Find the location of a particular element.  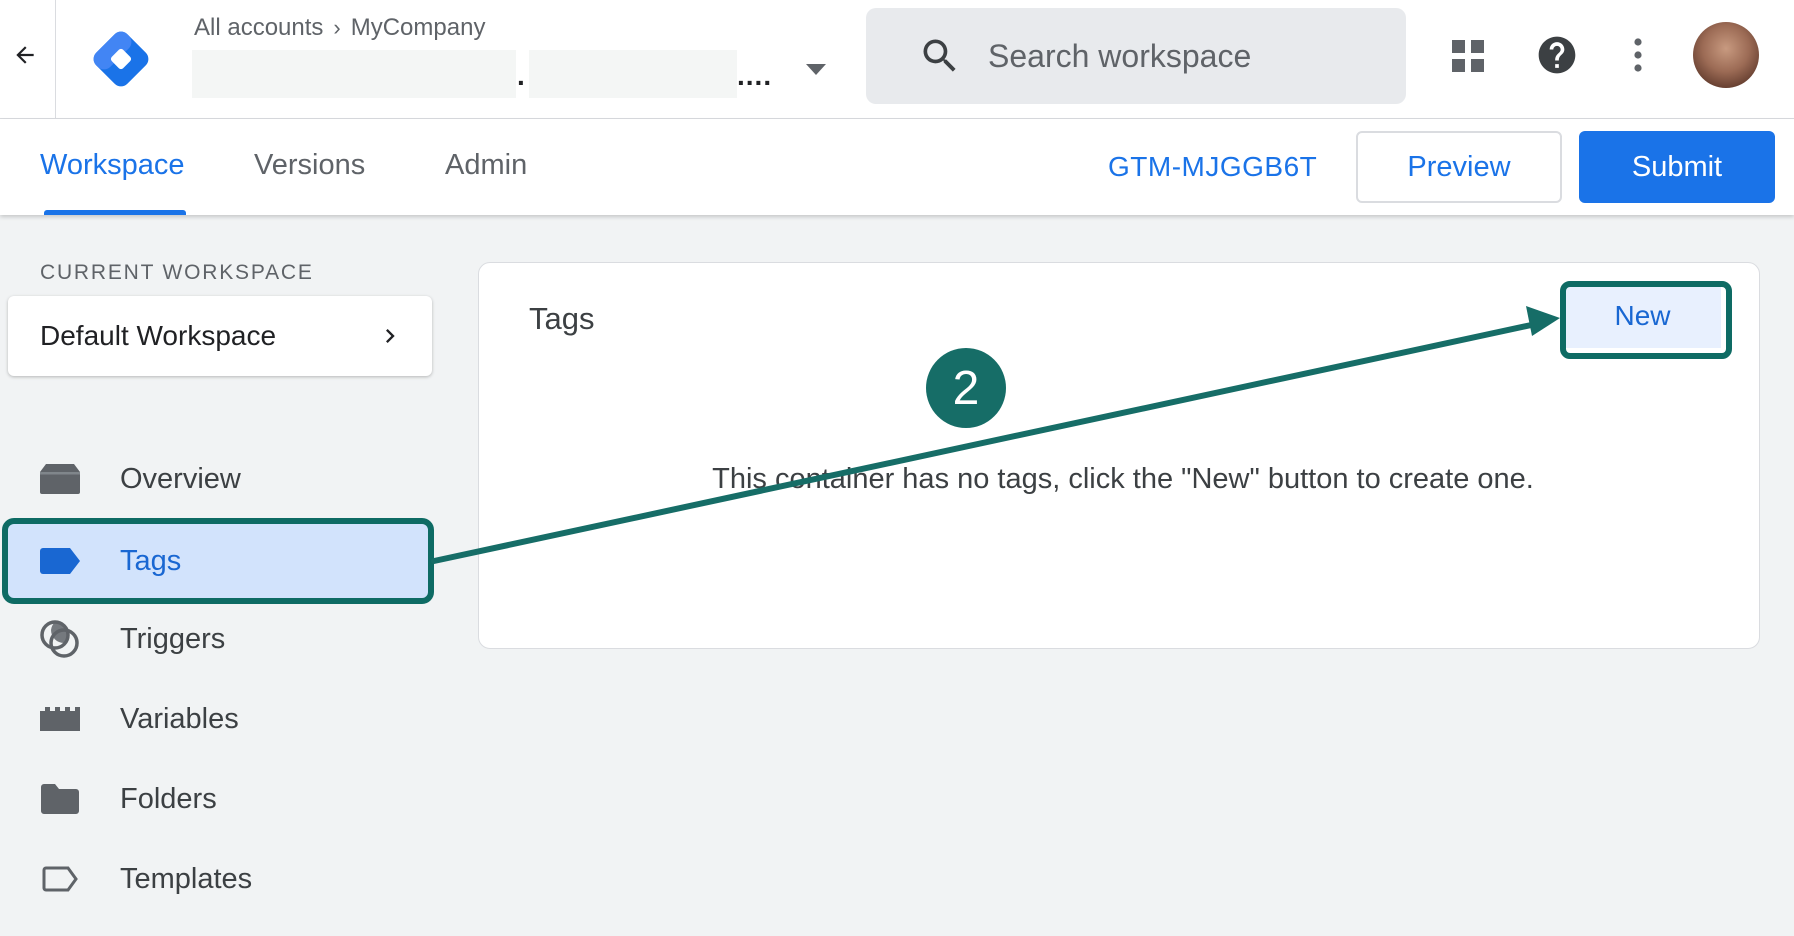

chevron-right-icon is located at coordinates (390, 336).